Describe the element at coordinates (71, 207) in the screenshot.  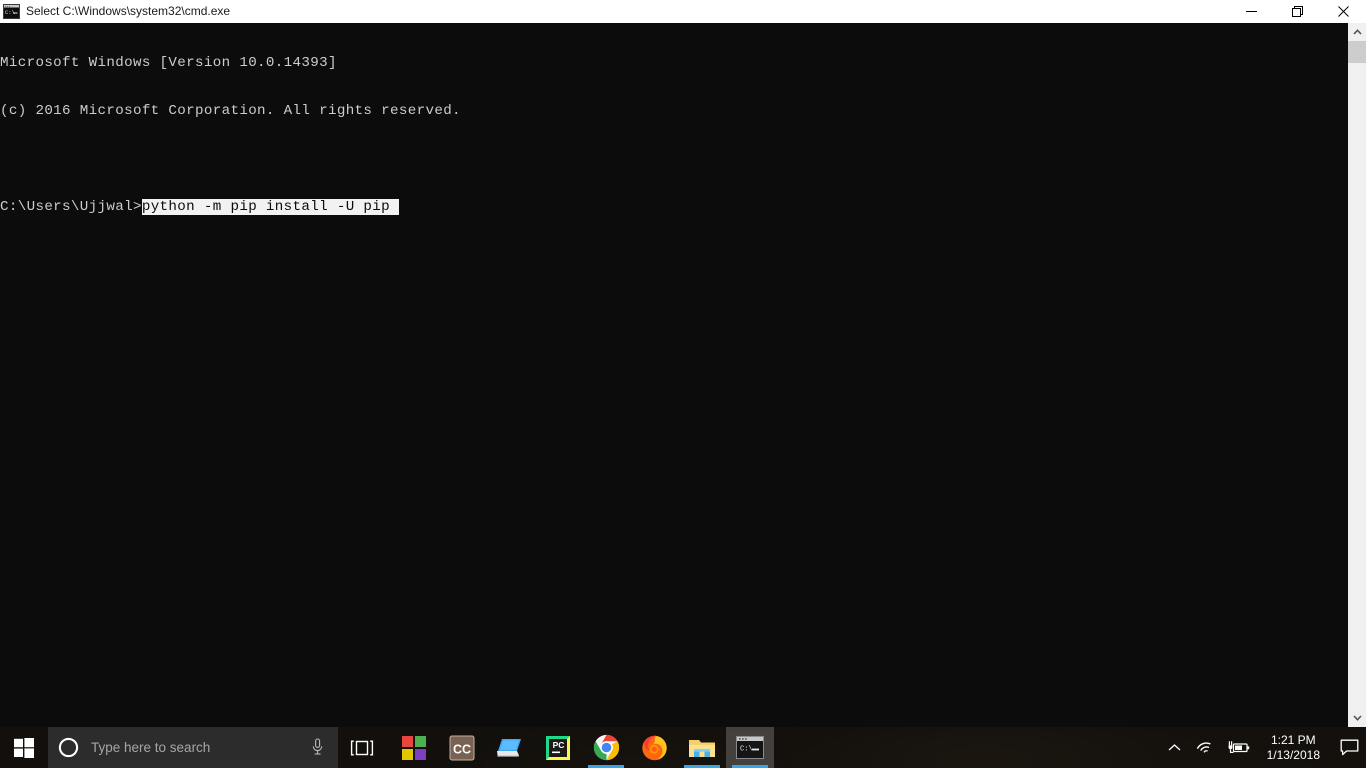
I see `prompt-text: C:\Users\Ujjwal>` at that location.